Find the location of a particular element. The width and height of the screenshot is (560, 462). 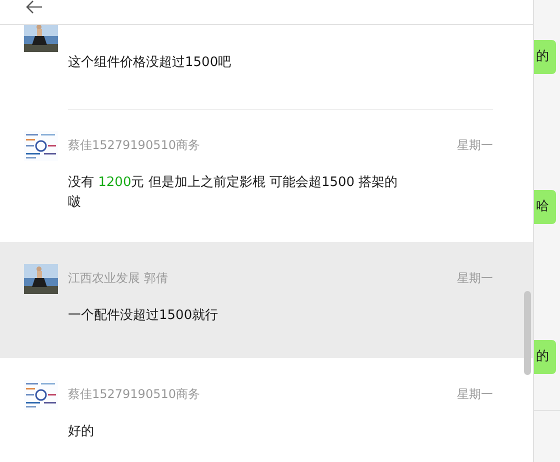

message-text: 一个配件没超过1500就行 is located at coordinates (144, 316).